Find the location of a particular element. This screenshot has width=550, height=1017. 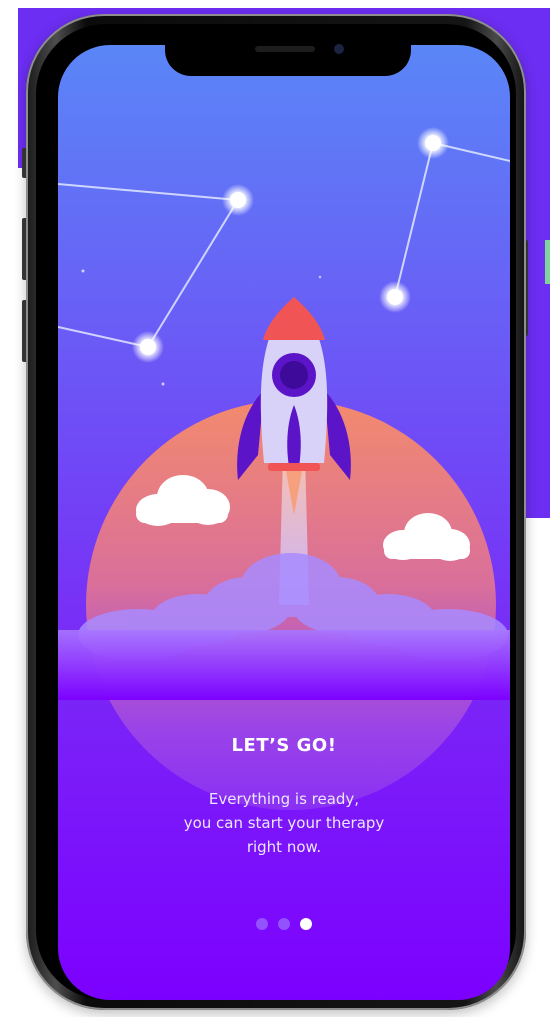

description-line: Everything is ready, is located at coordinates (284, 799).